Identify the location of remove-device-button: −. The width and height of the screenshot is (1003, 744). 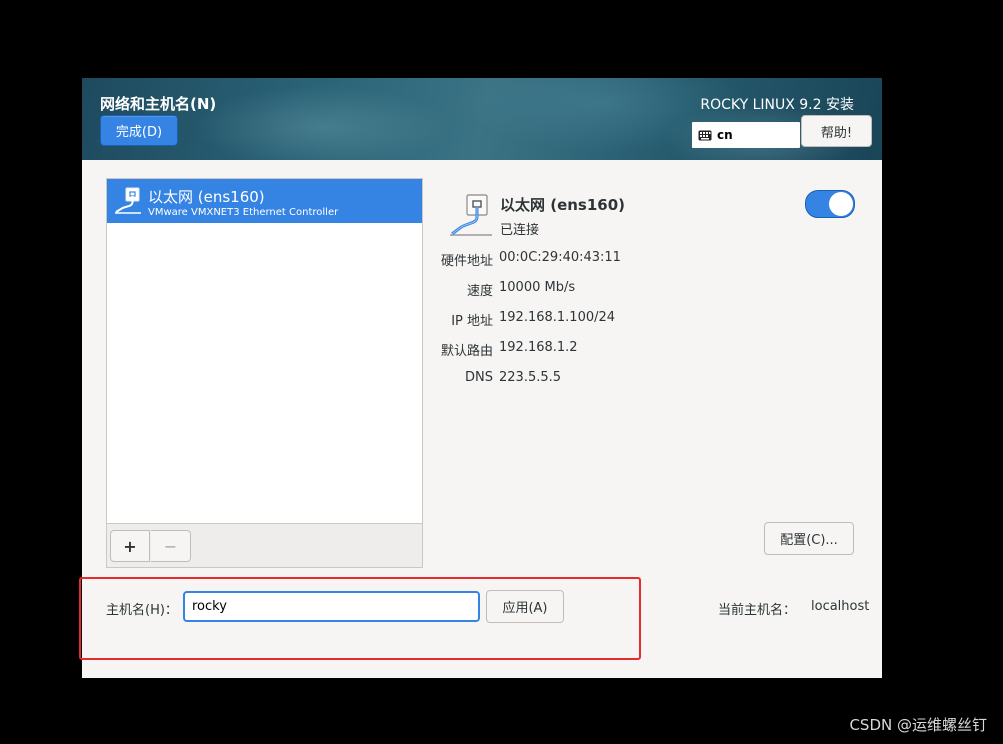
(171, 546).